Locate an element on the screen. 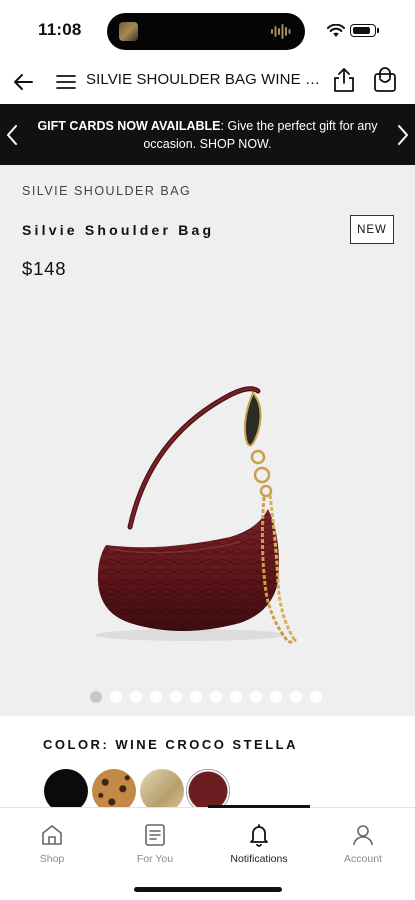  back-arrow-icon is located at coordinates (24, 82).